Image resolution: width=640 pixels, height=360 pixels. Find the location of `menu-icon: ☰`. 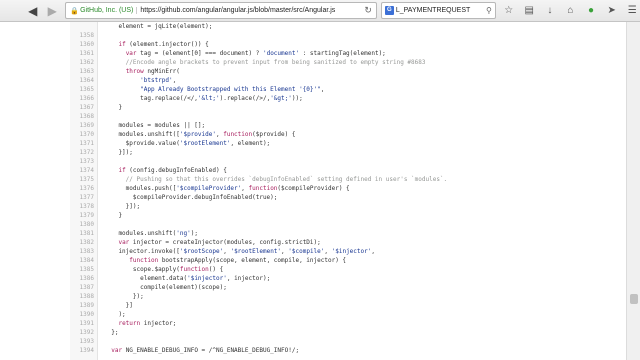

menu-icon: ☰ is located at coordinates (632, 11).